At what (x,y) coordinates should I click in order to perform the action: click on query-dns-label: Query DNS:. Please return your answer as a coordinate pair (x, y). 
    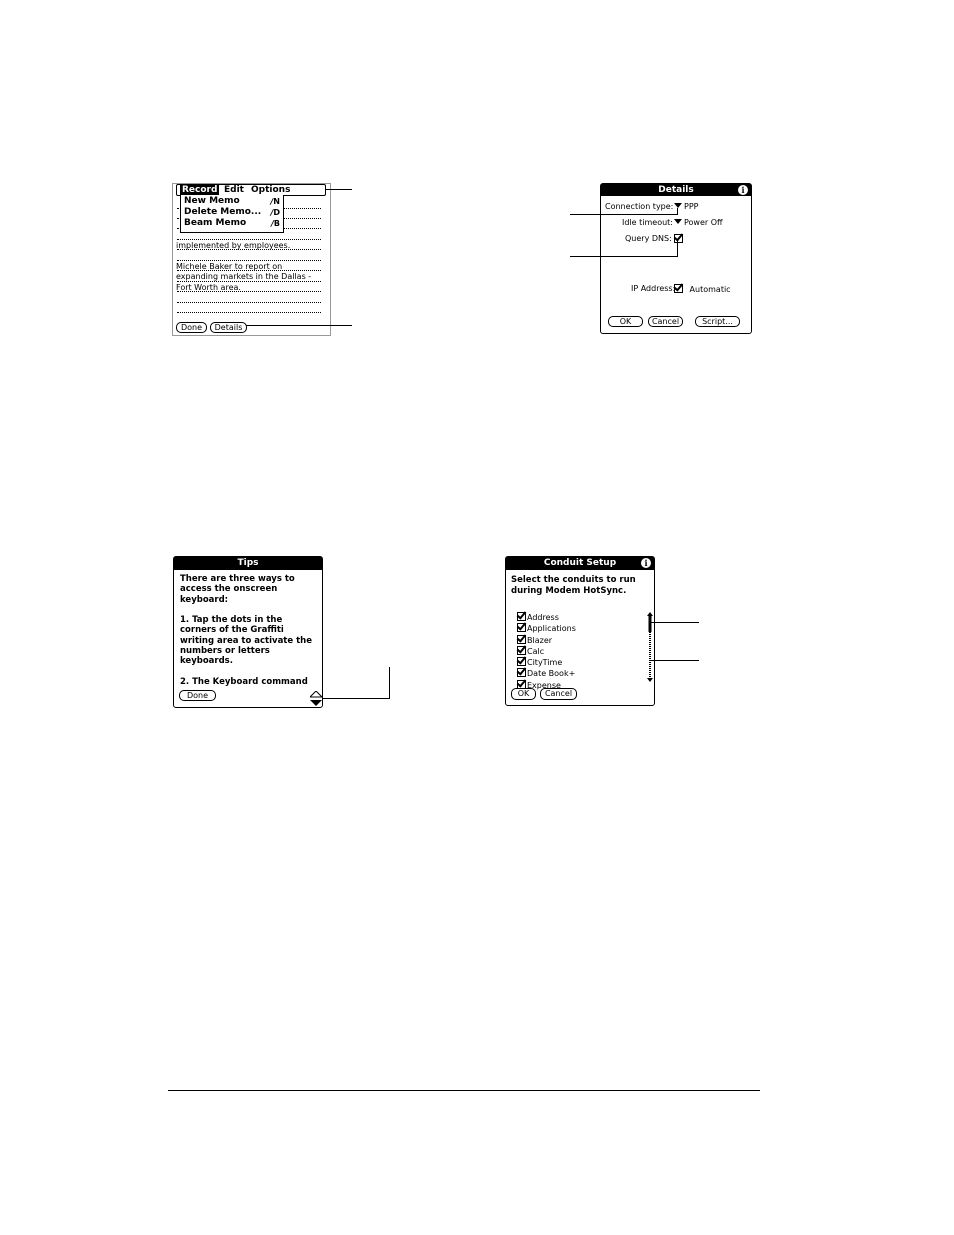
    Looking at the image, I should click on (648, 238).